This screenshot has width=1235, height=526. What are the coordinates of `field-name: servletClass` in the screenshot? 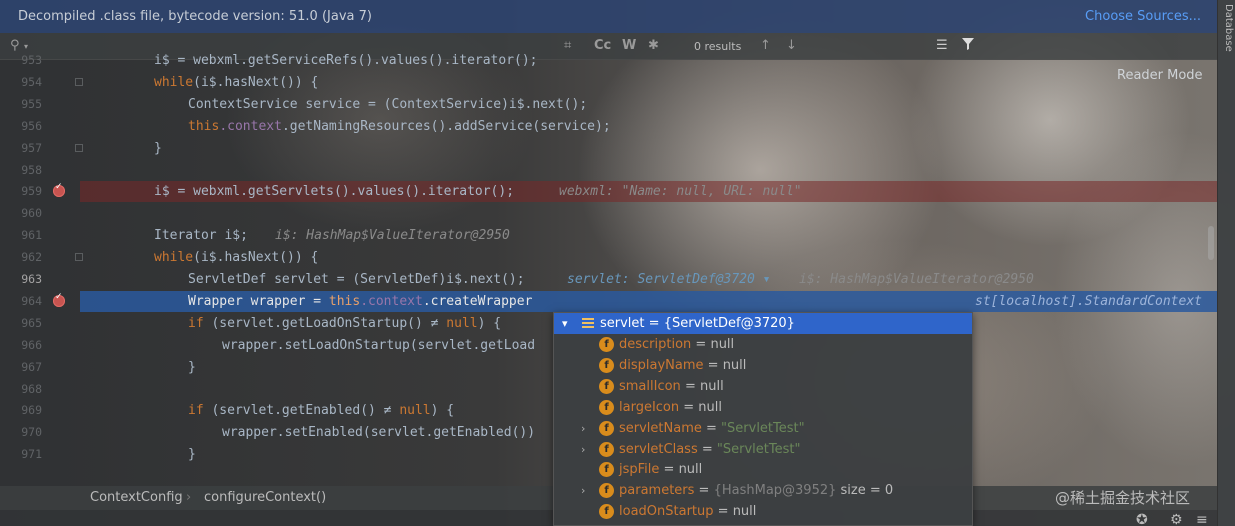 It's located at (658, 449).